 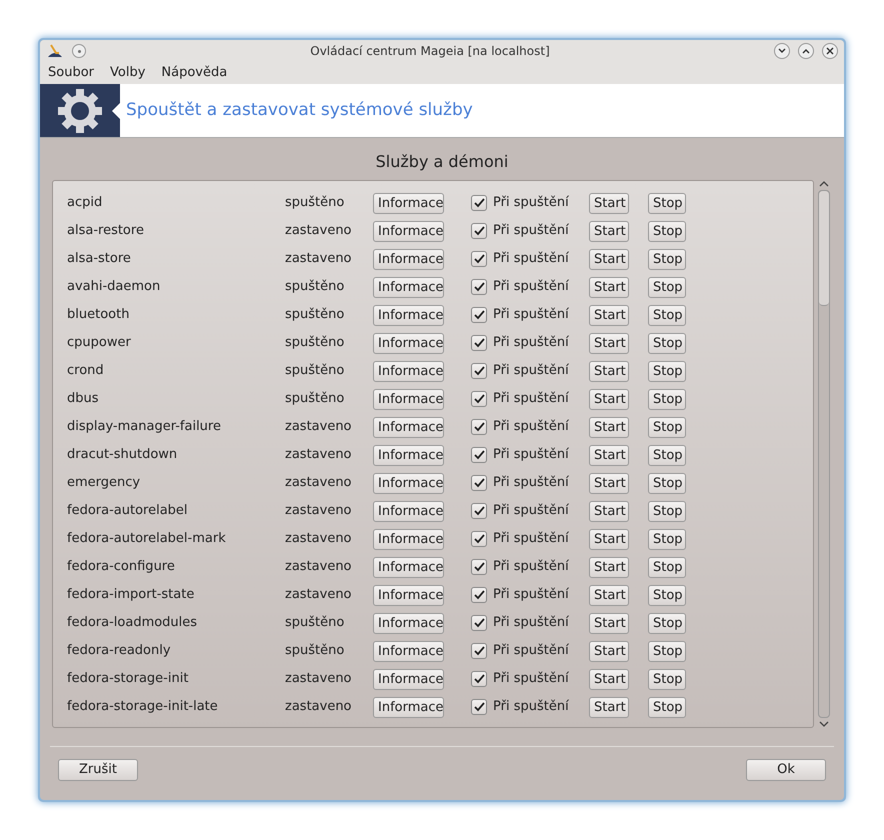 What do you see at coordinates (79, 51) in the screenshot?
I see `pin-icon` at bounding box center [79, 51].